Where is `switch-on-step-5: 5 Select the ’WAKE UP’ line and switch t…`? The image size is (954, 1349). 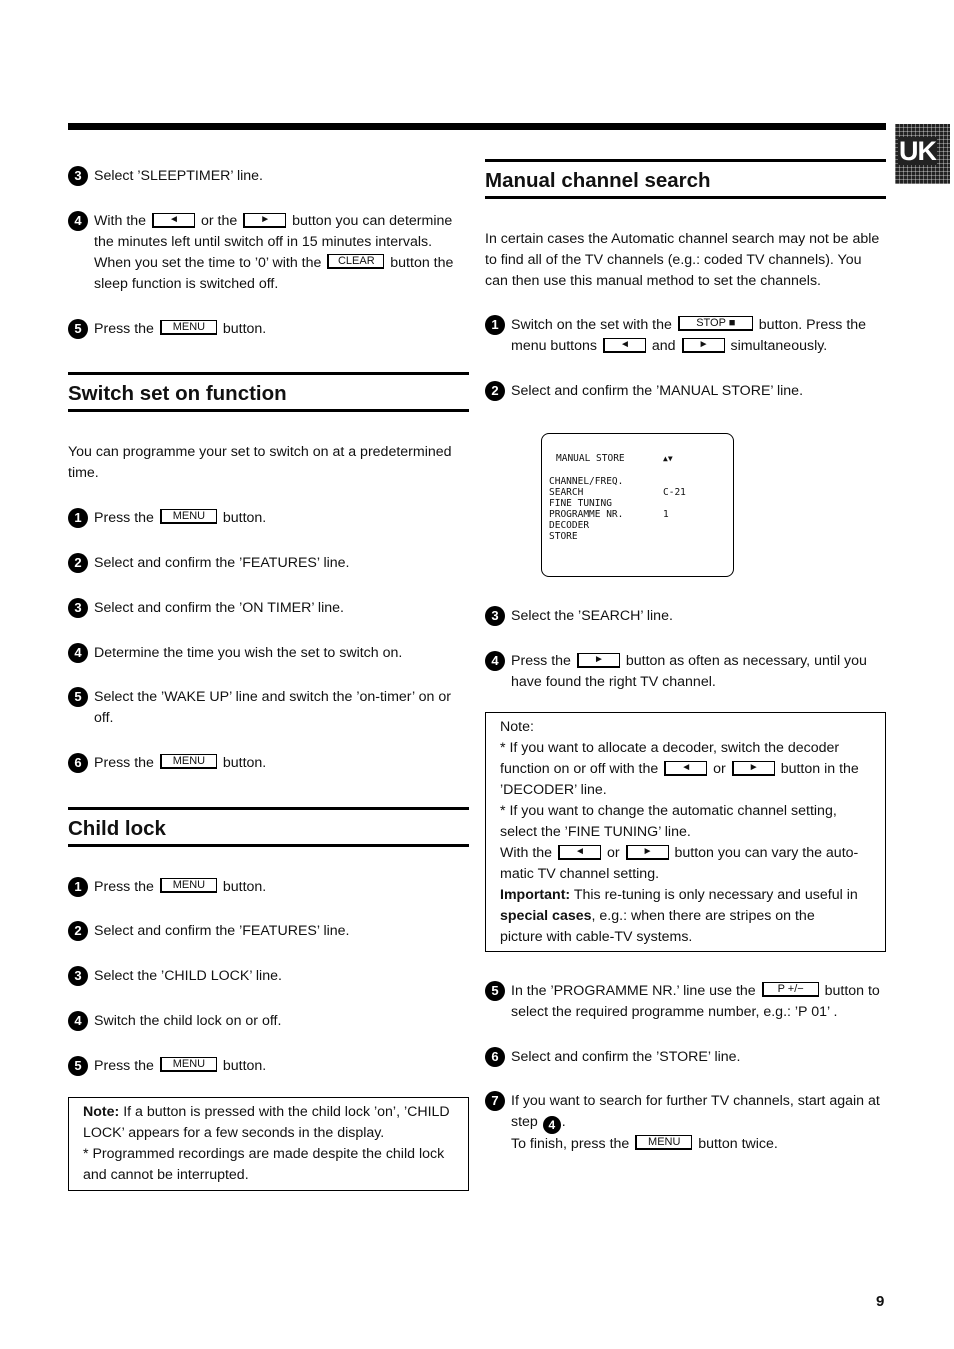 switch-on-step-5: 5 Select the ’WAKE UP’ line and switch t… is located at coordinates (268, 708).